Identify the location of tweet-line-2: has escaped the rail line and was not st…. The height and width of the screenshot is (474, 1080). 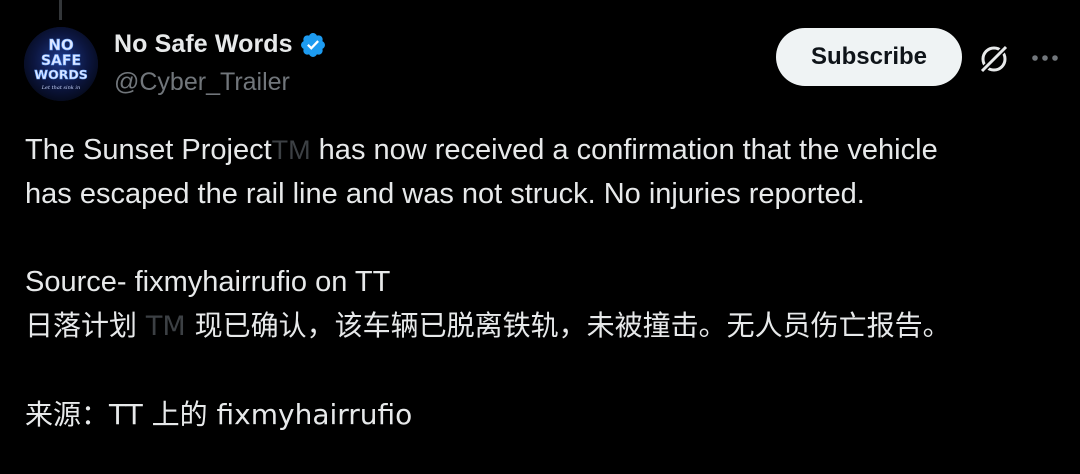
(445, 194).